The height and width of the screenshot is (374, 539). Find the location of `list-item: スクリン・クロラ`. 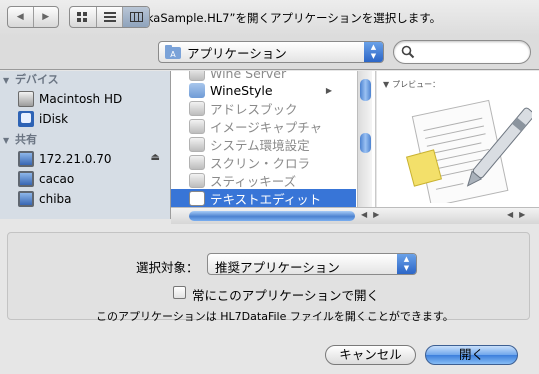

list-item: スクリン・クロラ is located at coordinates (263, 162).